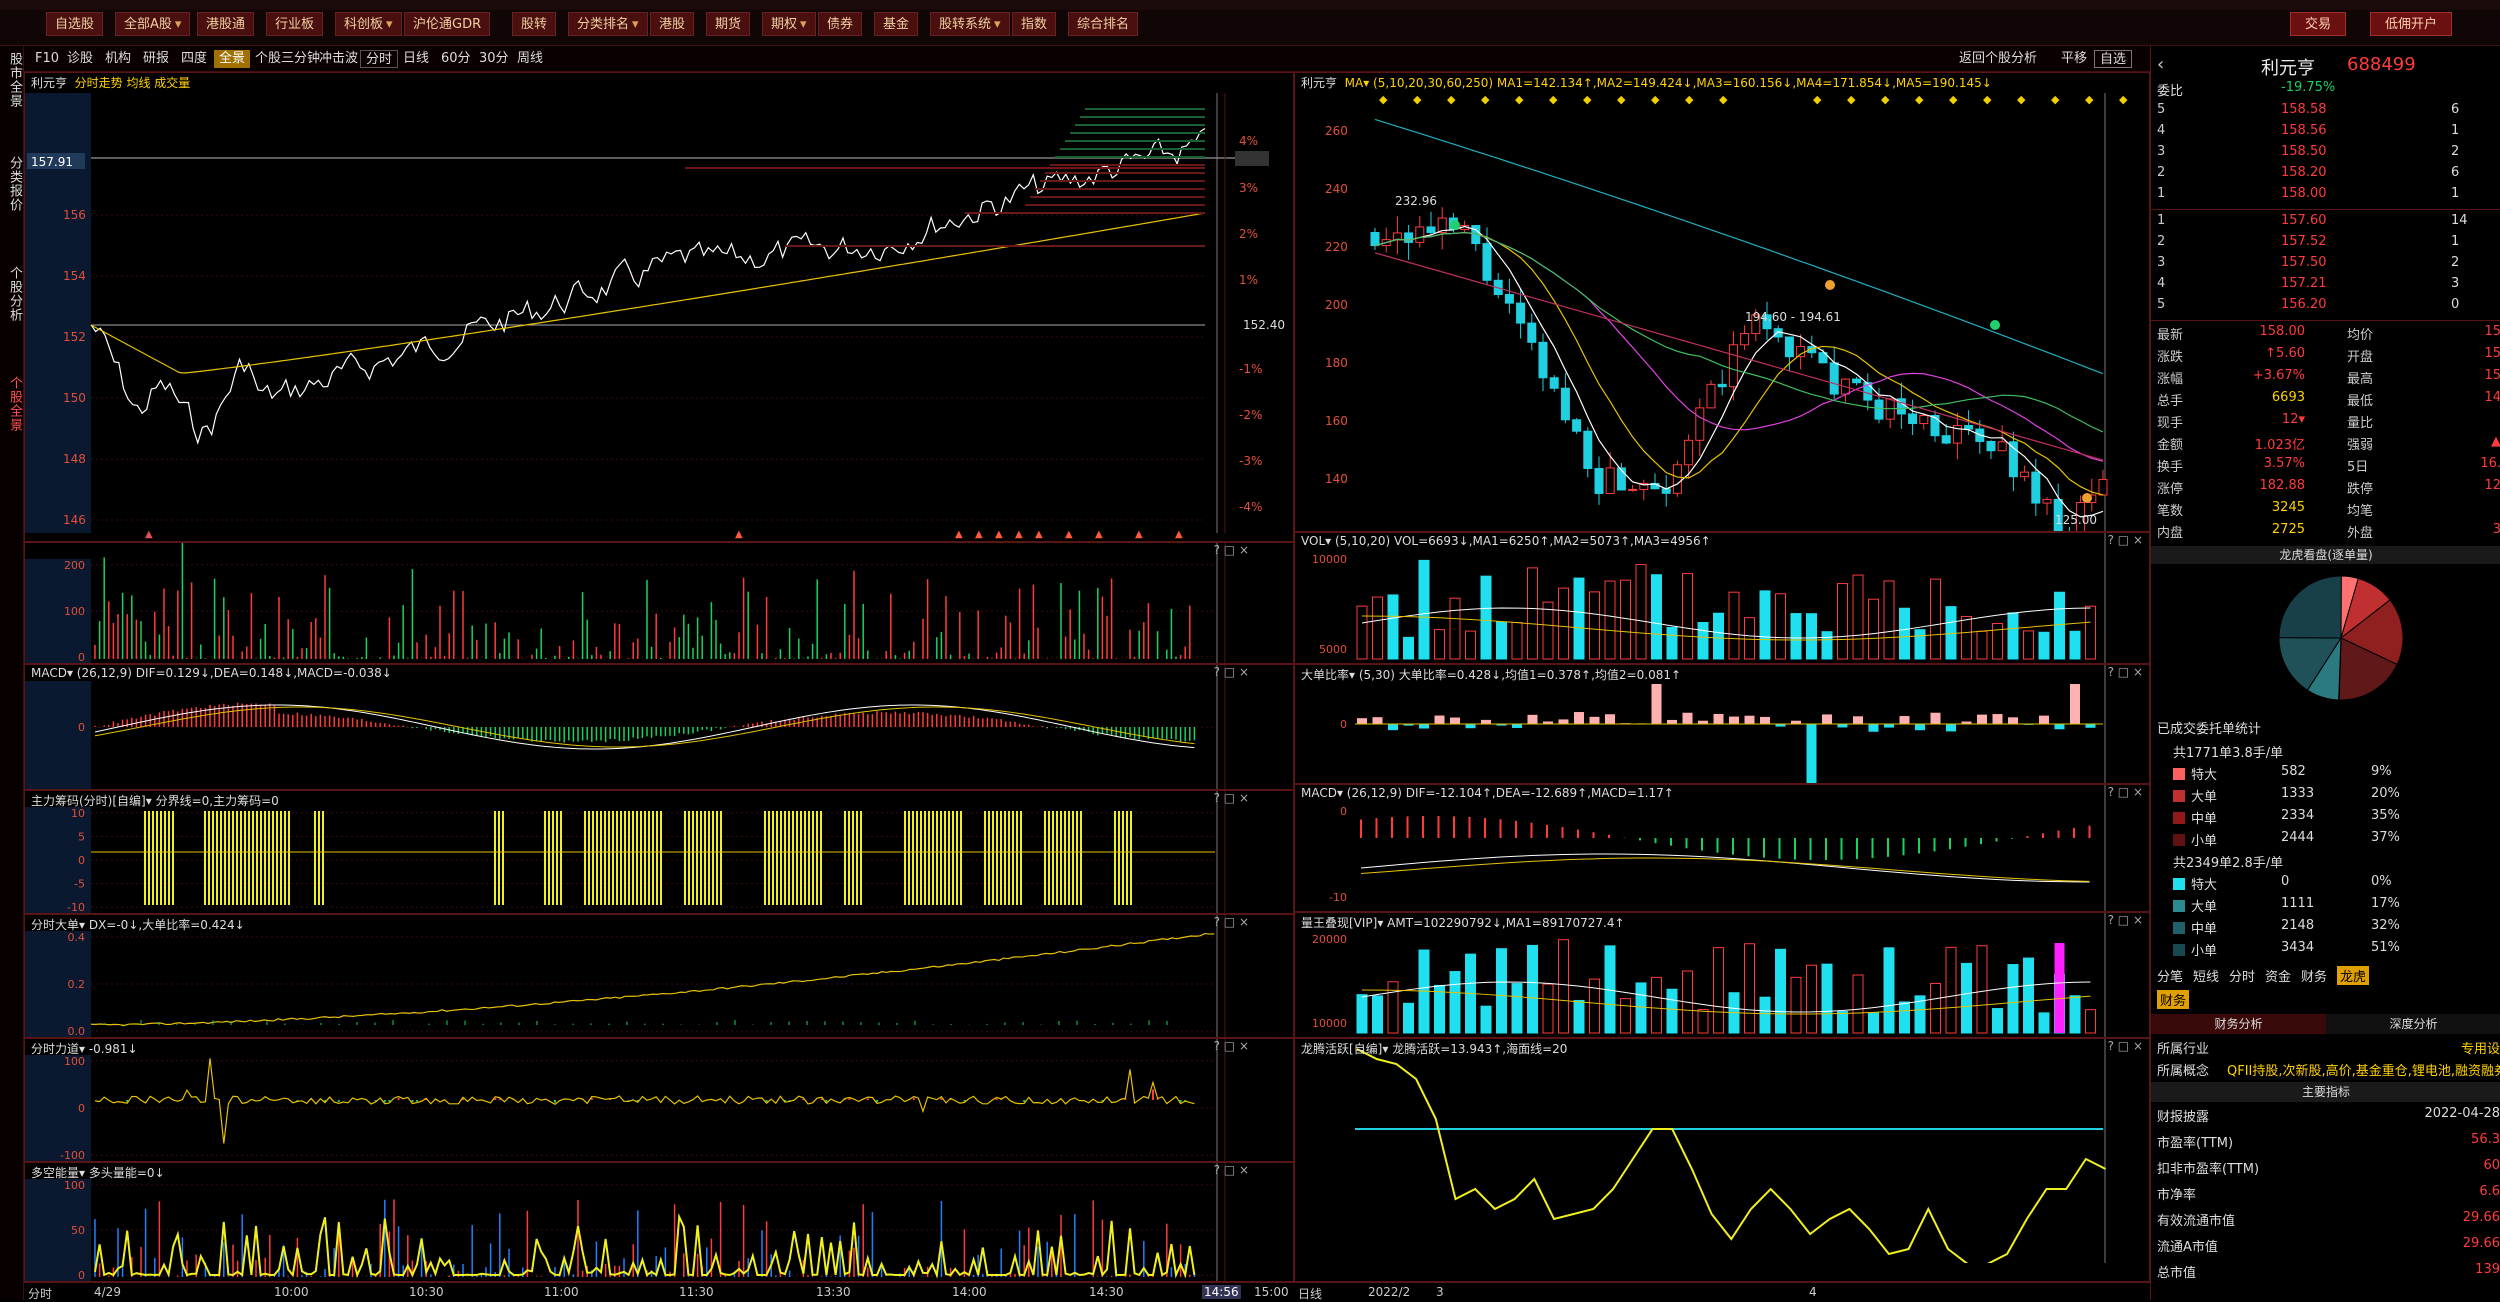  What do you see at coordinates (2411, 24) in the screenshot?
I see `margin-account-button: 低佣开户` at bounding box center [2411, 24].